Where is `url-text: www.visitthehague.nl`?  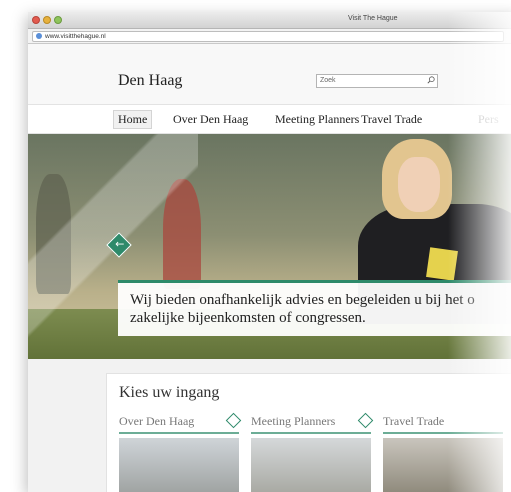
url-text: www.visitthehague.nl is located at coordinates (75, 36).